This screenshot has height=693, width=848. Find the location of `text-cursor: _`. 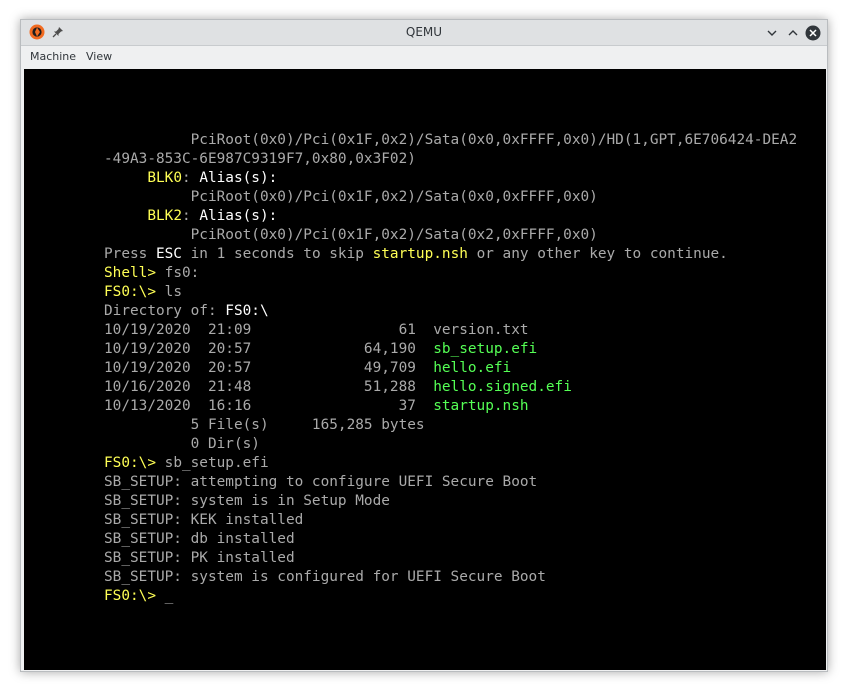

text-cursor: _ is located at coordinates (169, 596).